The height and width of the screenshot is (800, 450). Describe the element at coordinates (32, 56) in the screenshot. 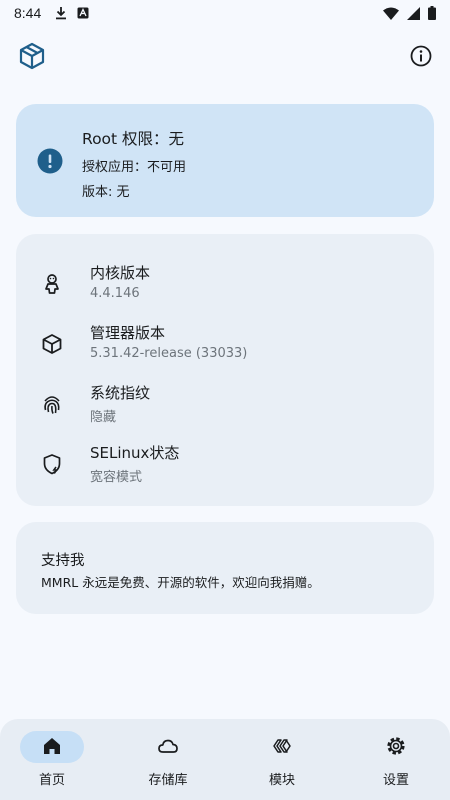

I see `cube-logo-icon` at that location.